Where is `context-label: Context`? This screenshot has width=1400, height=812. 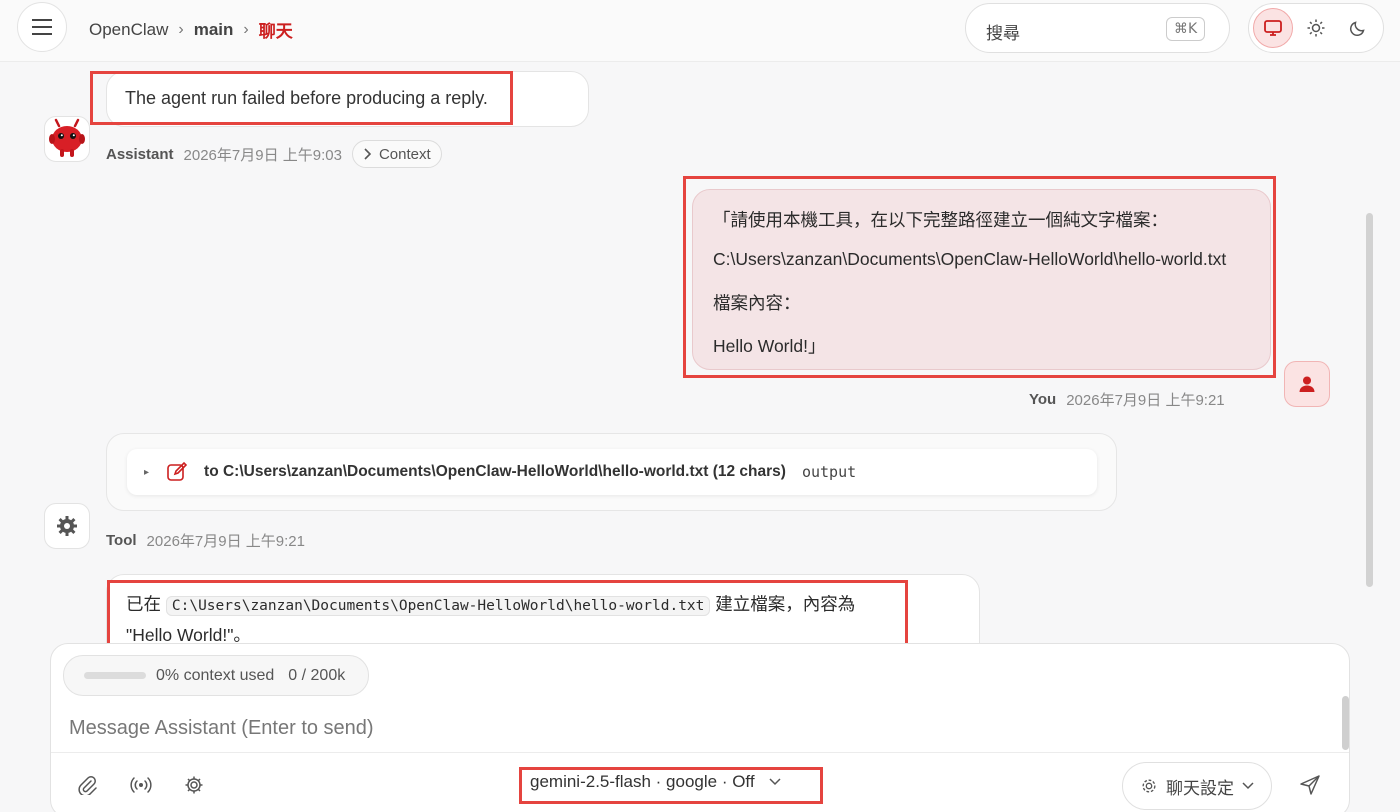 context-label: Context is located at coordinates (404, 154).